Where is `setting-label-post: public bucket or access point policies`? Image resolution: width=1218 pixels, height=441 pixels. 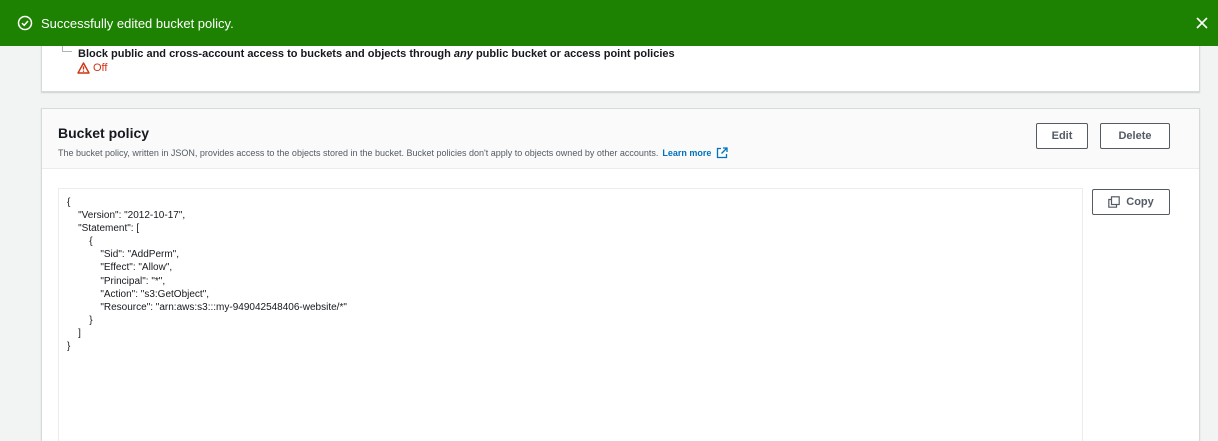 setting-label-post: public bucket or access point policies is located at coordinates (573, 54).